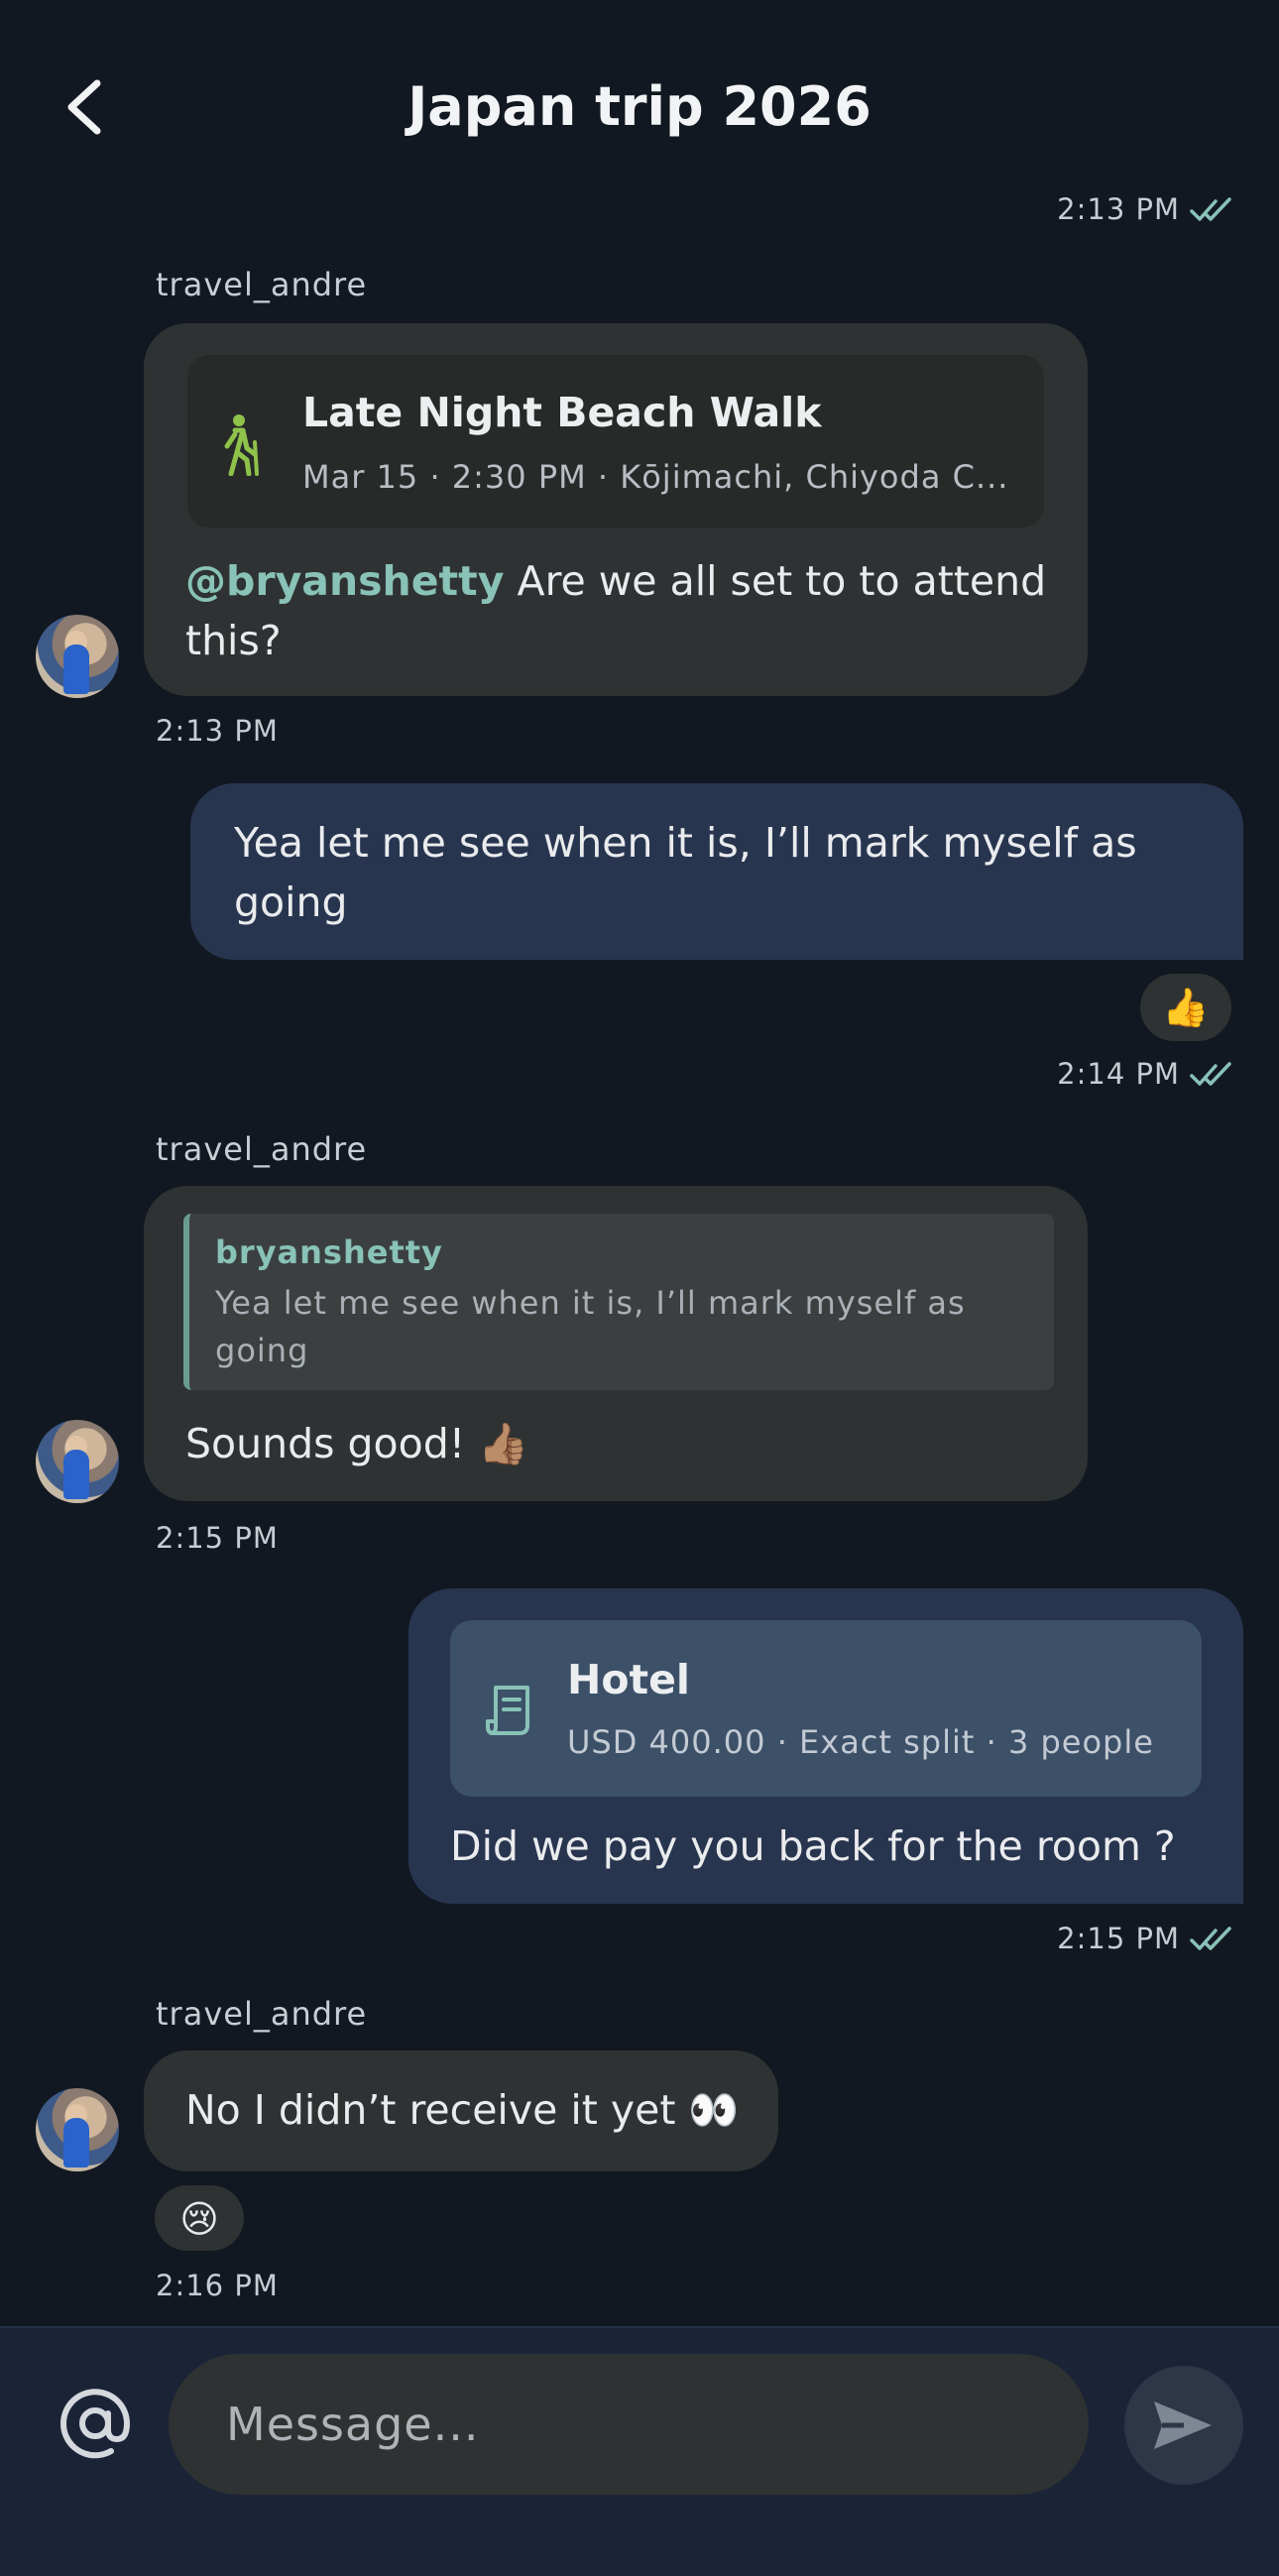 The image size is (1279, 2576). Describe the element at coordinates (629, 1680) in the screenshot. I see `expense-title: Hotel` at that location.